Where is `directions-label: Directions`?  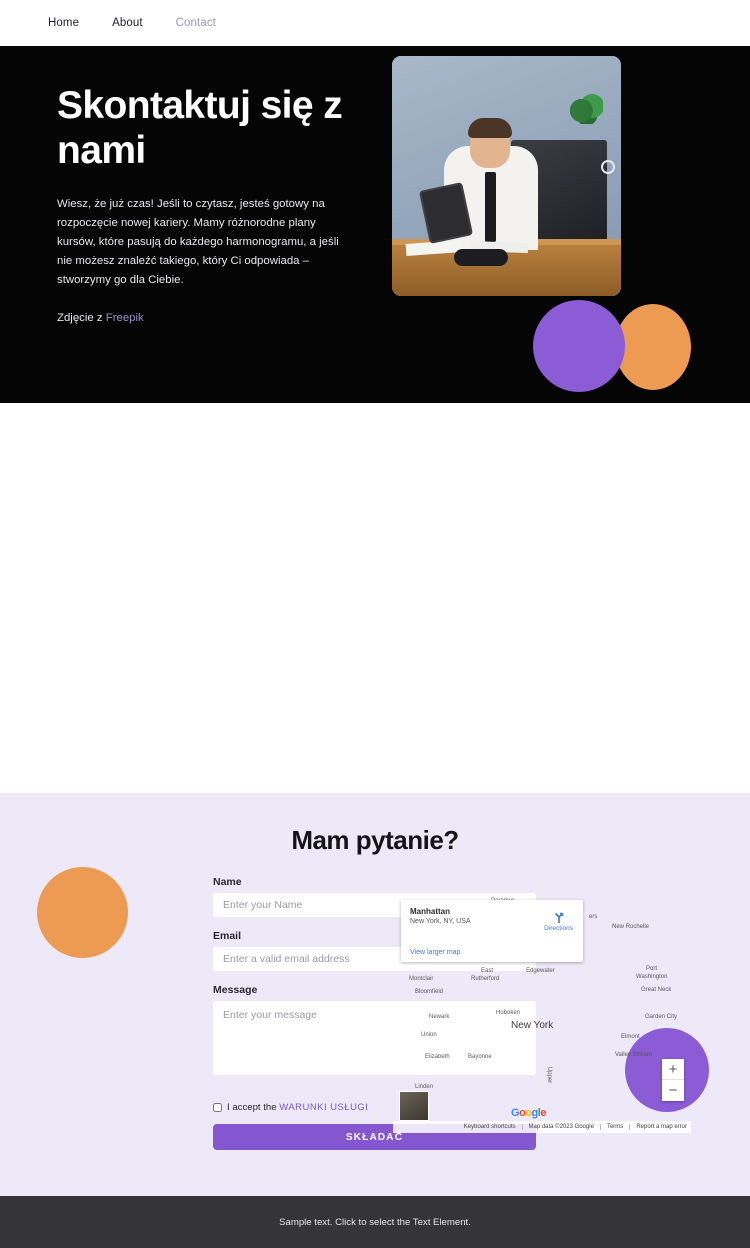
directions-label: Directions is located at coordinates (558, 928).